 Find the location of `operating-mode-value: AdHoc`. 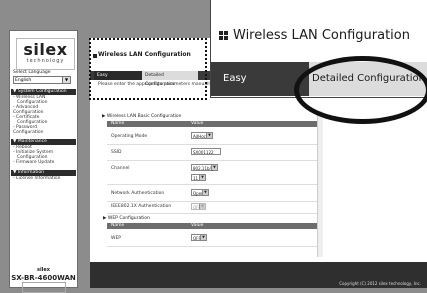

operating-mode-value: AdHoc is located at coordinates (199, 136).